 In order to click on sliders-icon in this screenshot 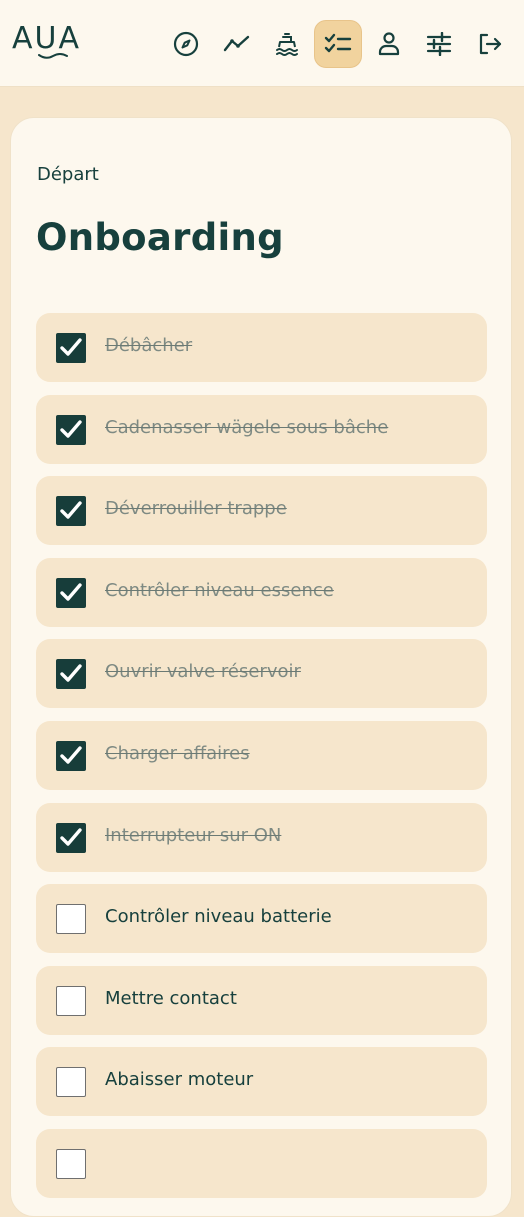, I will do `click(439, 44)`.